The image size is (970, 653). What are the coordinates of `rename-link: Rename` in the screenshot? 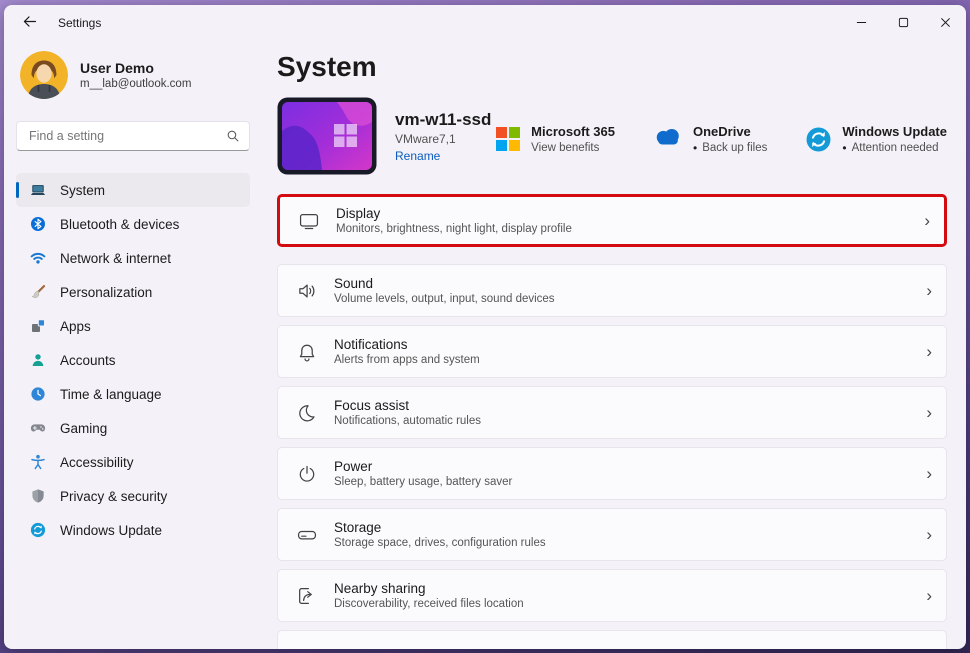 It's located at (417, 156).